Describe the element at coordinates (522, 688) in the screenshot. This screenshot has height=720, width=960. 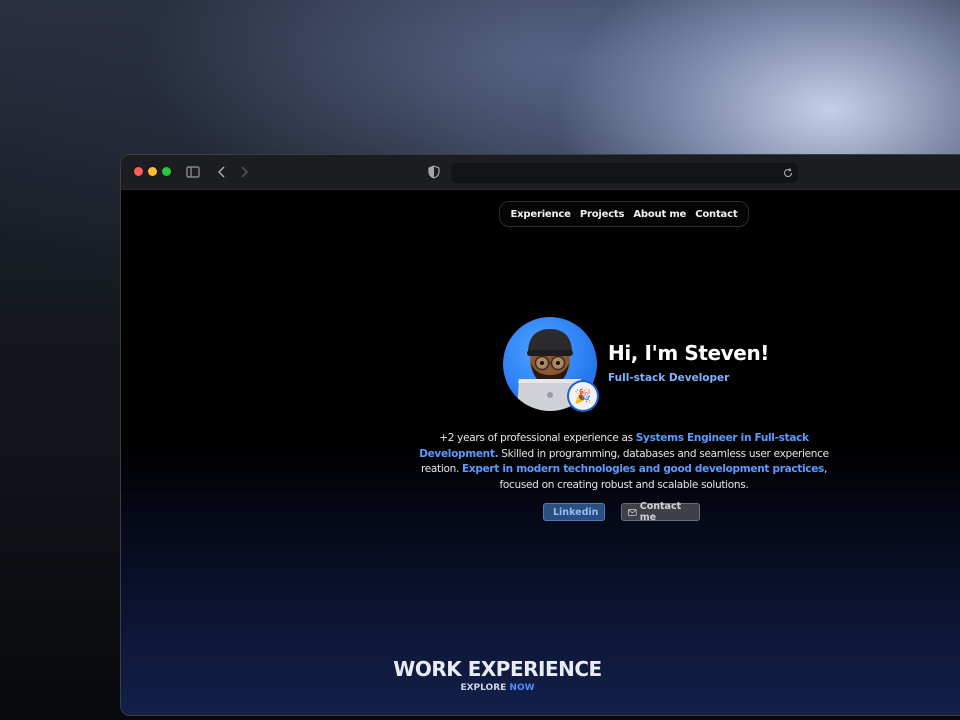
I see `now-label: NOW` at that location.